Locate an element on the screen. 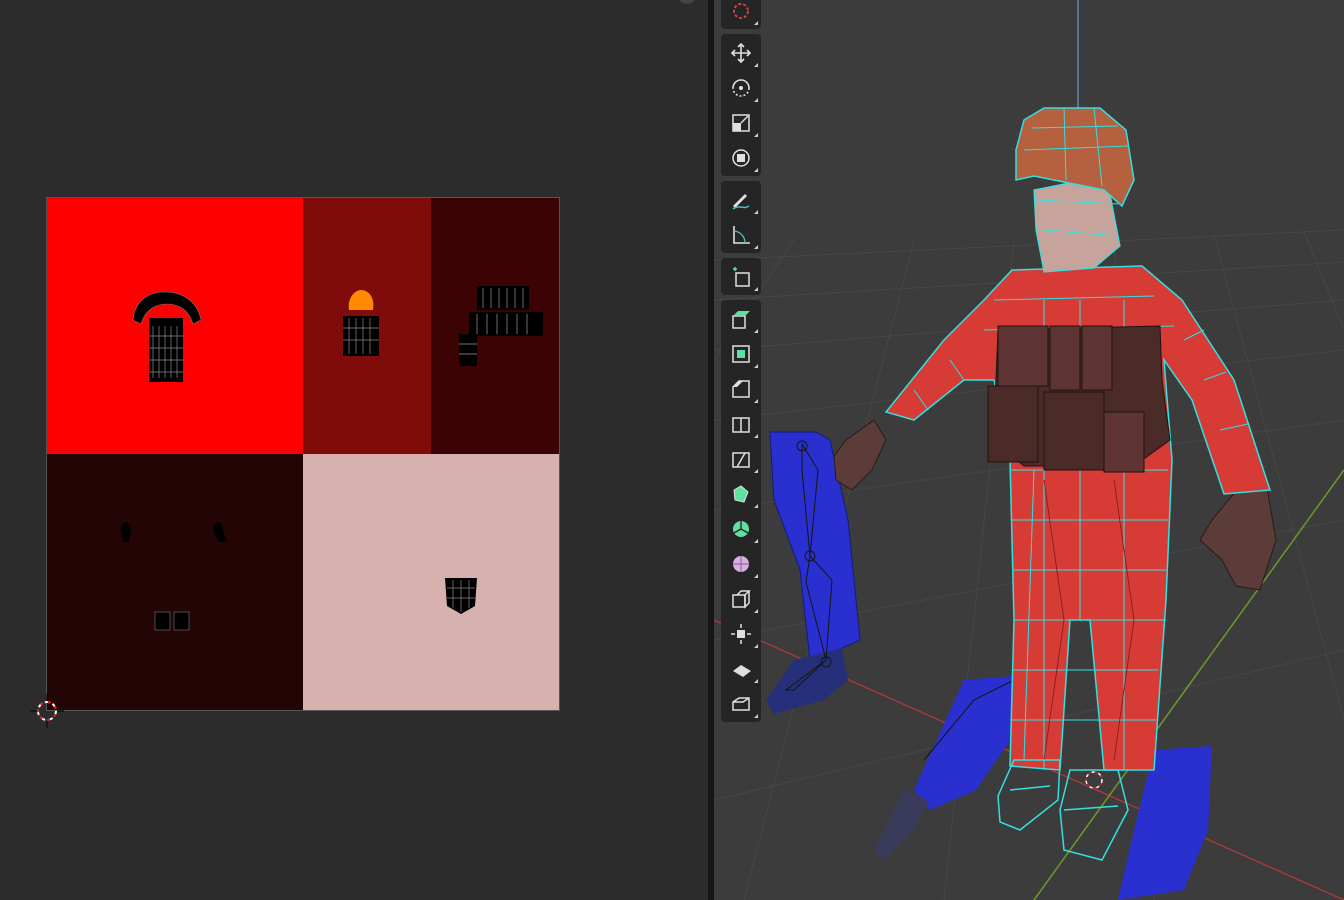 The width and height of the screenshot is (1344, 900). rip-region-tool is located at coordinates (741, 703).